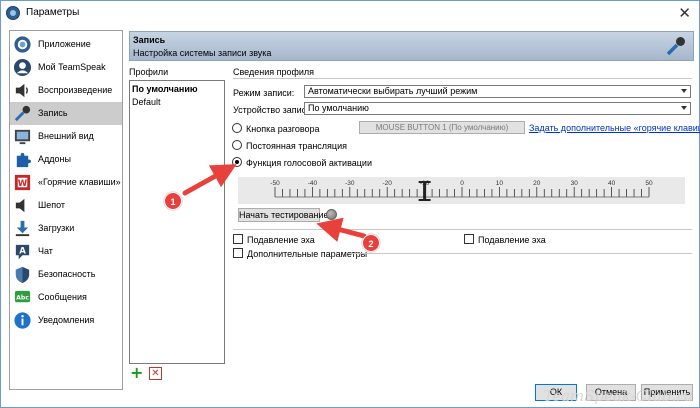  I want to click on scale-tick-label: -20, so click(387, 183).